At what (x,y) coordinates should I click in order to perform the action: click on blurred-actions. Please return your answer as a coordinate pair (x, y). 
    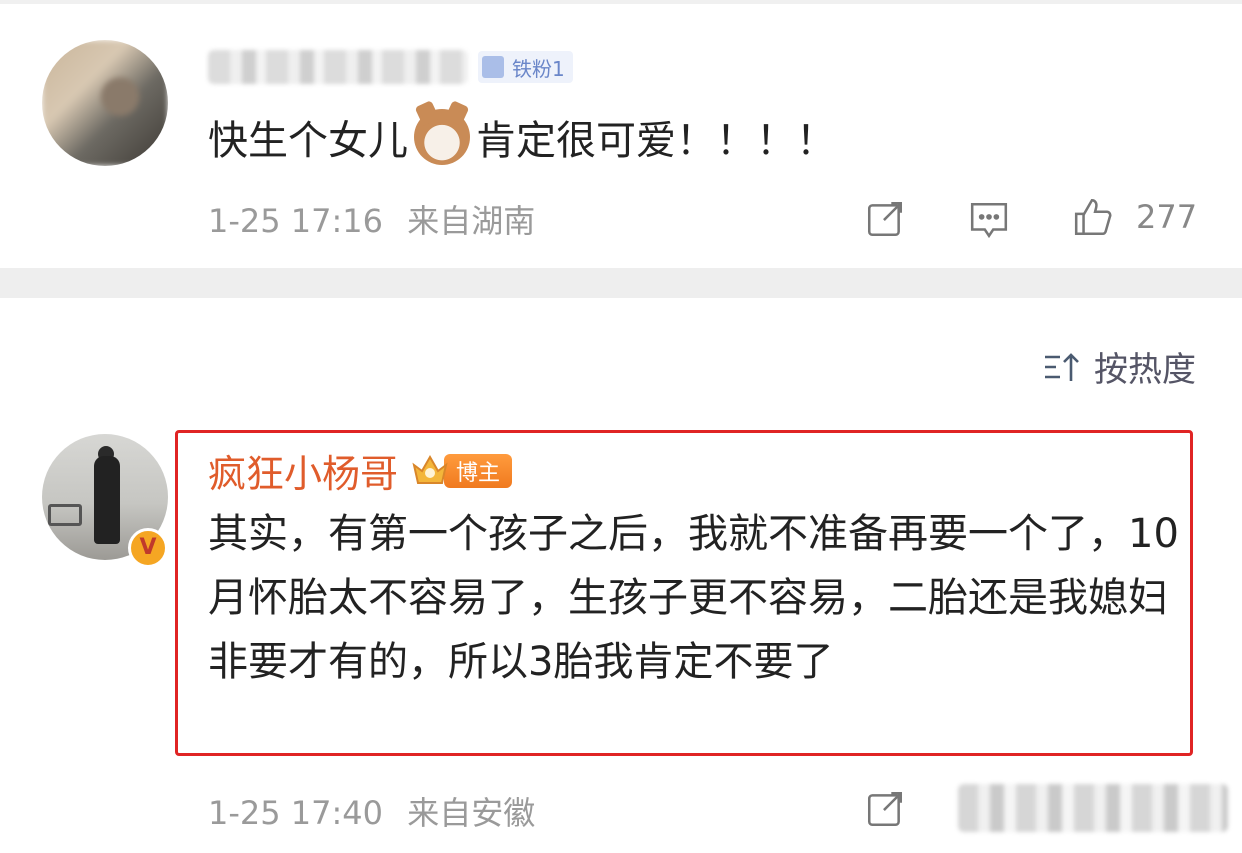
    Looking at the image, I should click on (1093, 808).